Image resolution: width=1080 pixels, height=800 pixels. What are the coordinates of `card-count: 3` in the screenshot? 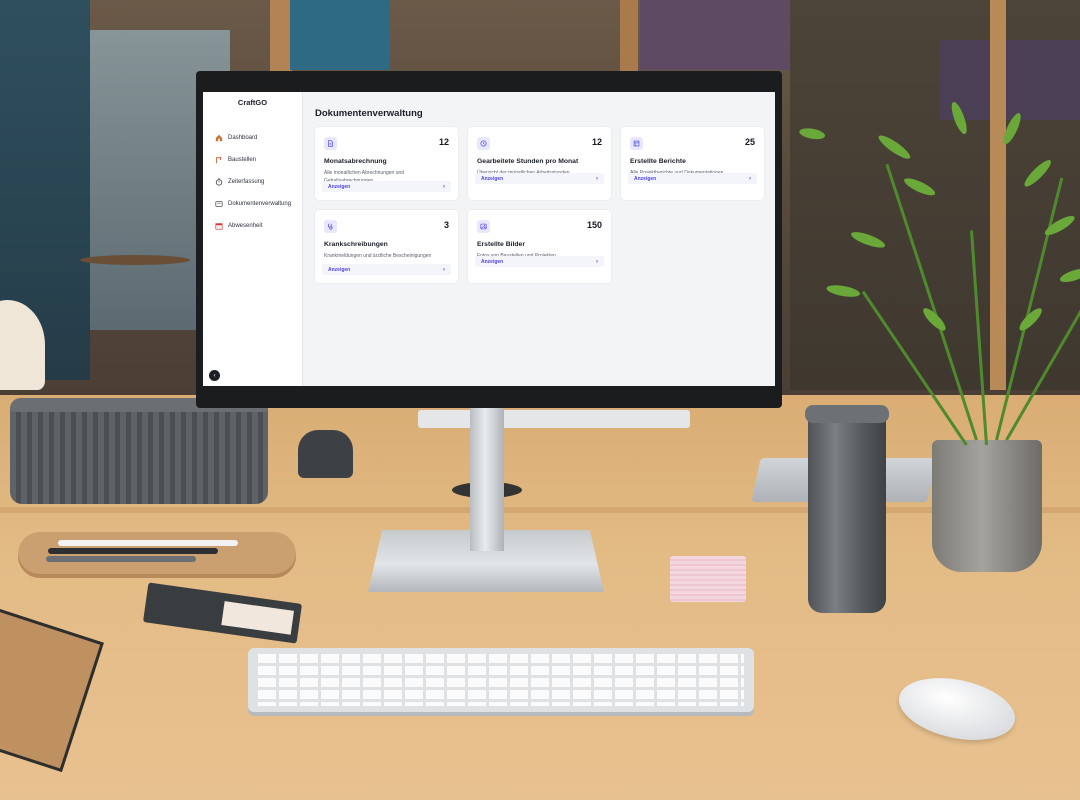 It's located at (446, 225).